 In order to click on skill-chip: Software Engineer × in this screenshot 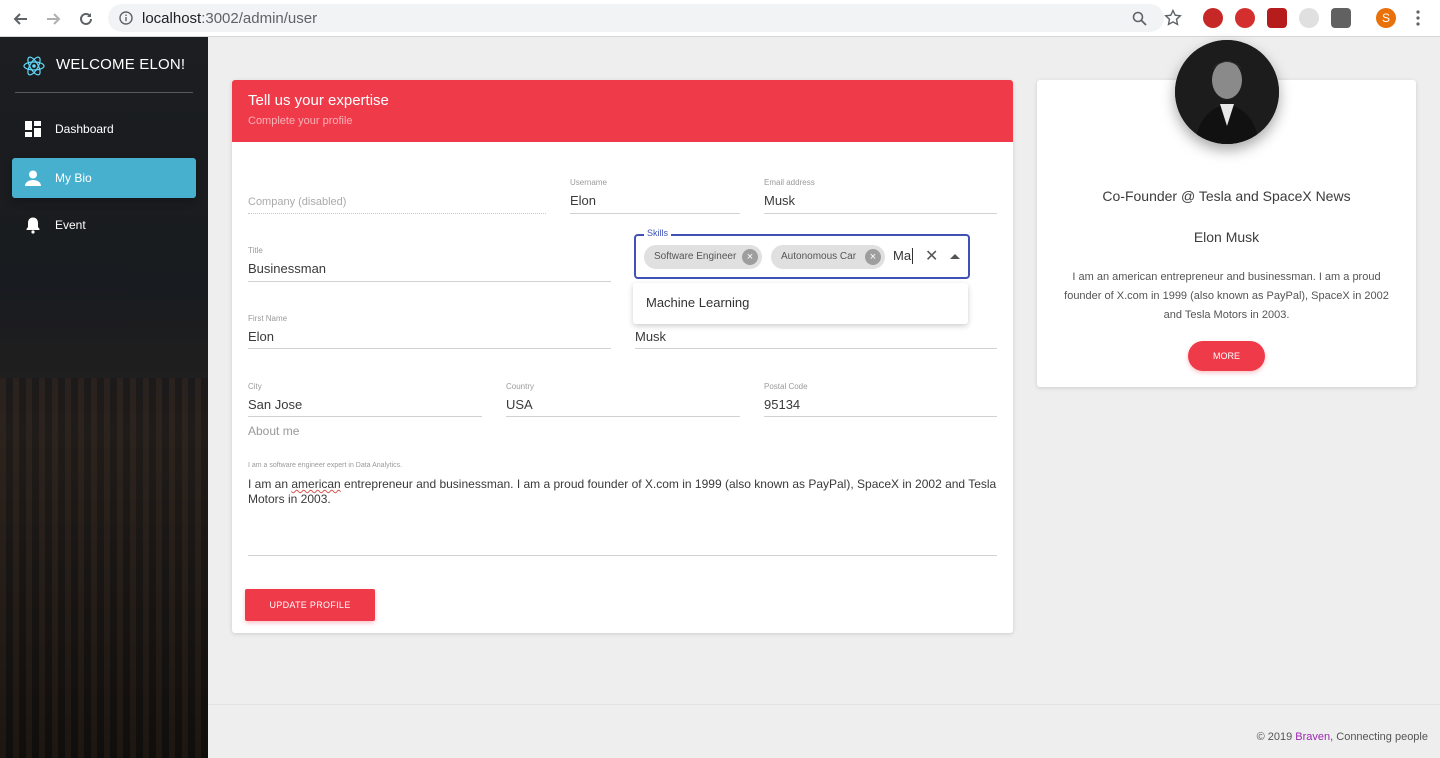, I will do `click(703, 257)`.